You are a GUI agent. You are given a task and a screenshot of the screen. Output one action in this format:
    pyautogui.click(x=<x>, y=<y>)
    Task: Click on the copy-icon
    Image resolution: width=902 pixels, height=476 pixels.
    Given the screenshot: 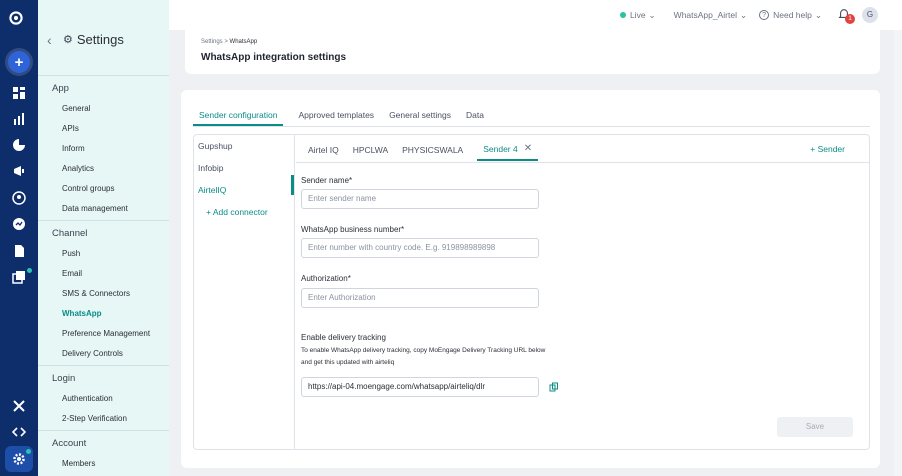 What is the action you would take?
    pyautogui.click(x=554, y=387)
    